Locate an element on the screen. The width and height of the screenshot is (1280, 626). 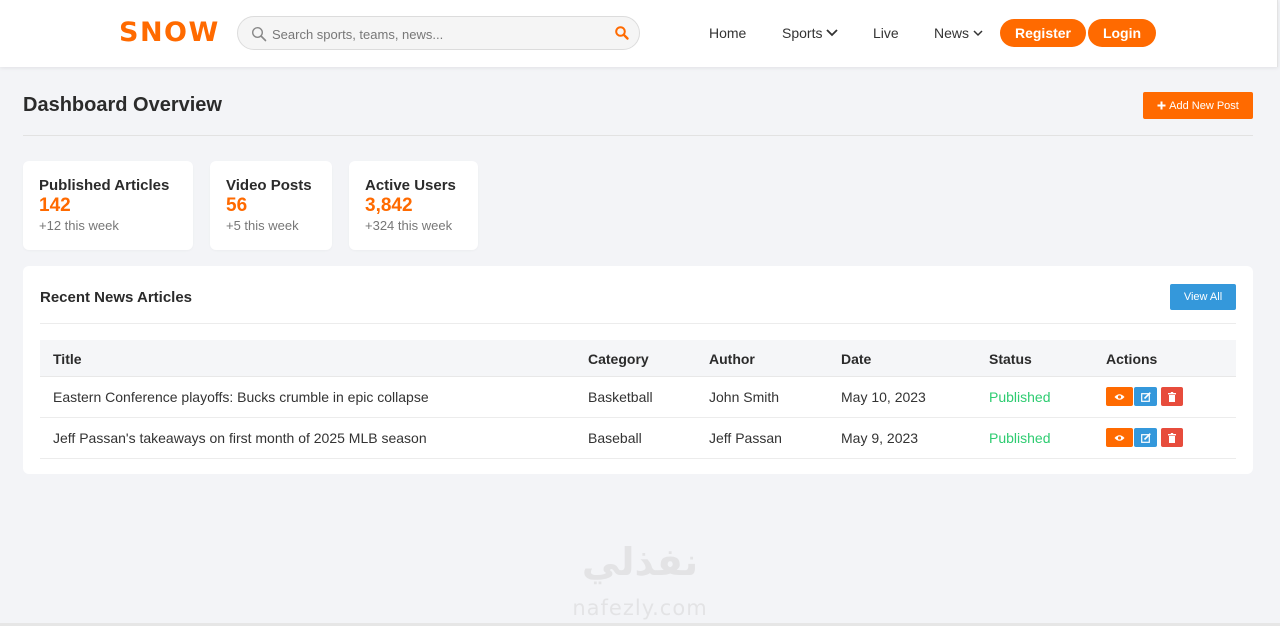
article-category: Baseball is located at coordinates (615, 438).